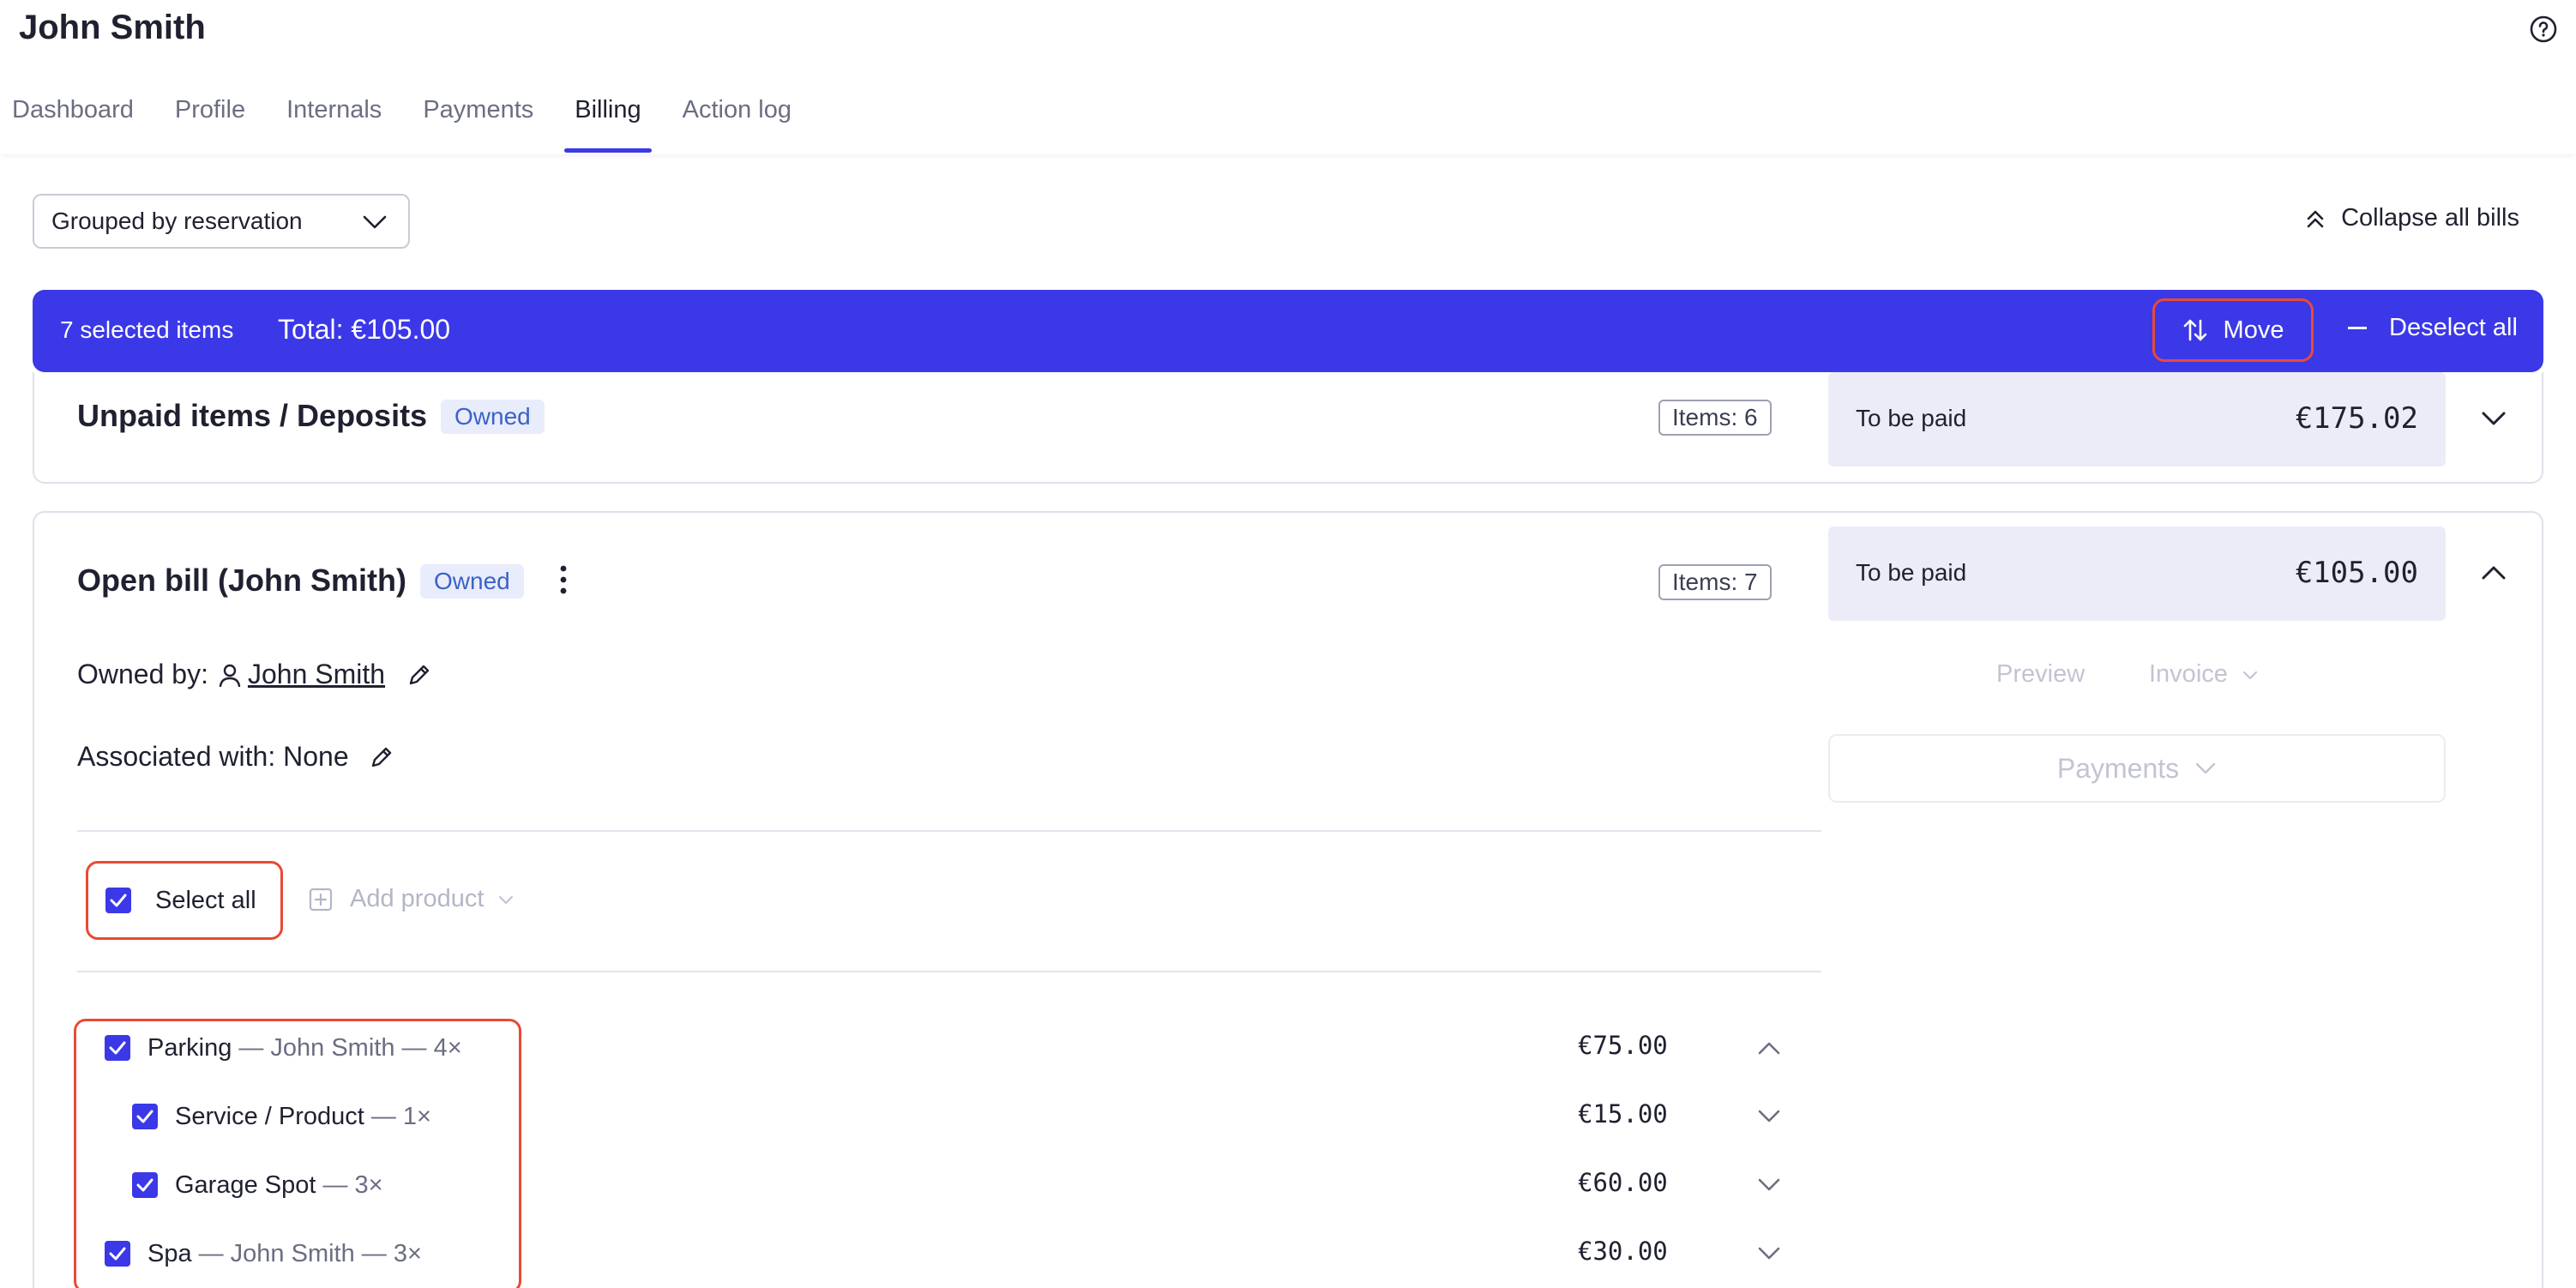  Describe the element at coordinates (2194, 330) in the screenshot. I see `swap-vertical-icon` at that location.